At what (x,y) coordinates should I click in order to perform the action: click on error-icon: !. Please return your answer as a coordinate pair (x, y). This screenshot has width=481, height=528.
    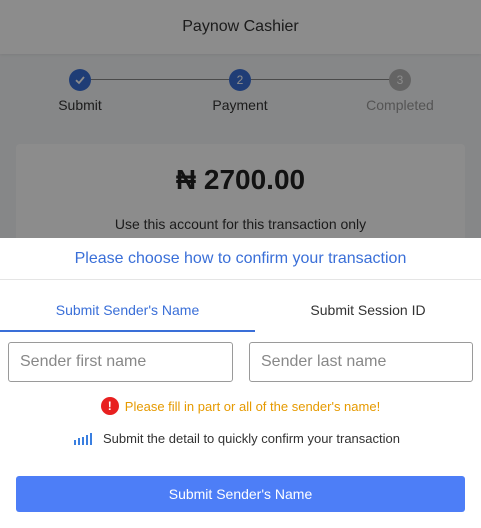
    Looking at the image, I should click on (109, 406).